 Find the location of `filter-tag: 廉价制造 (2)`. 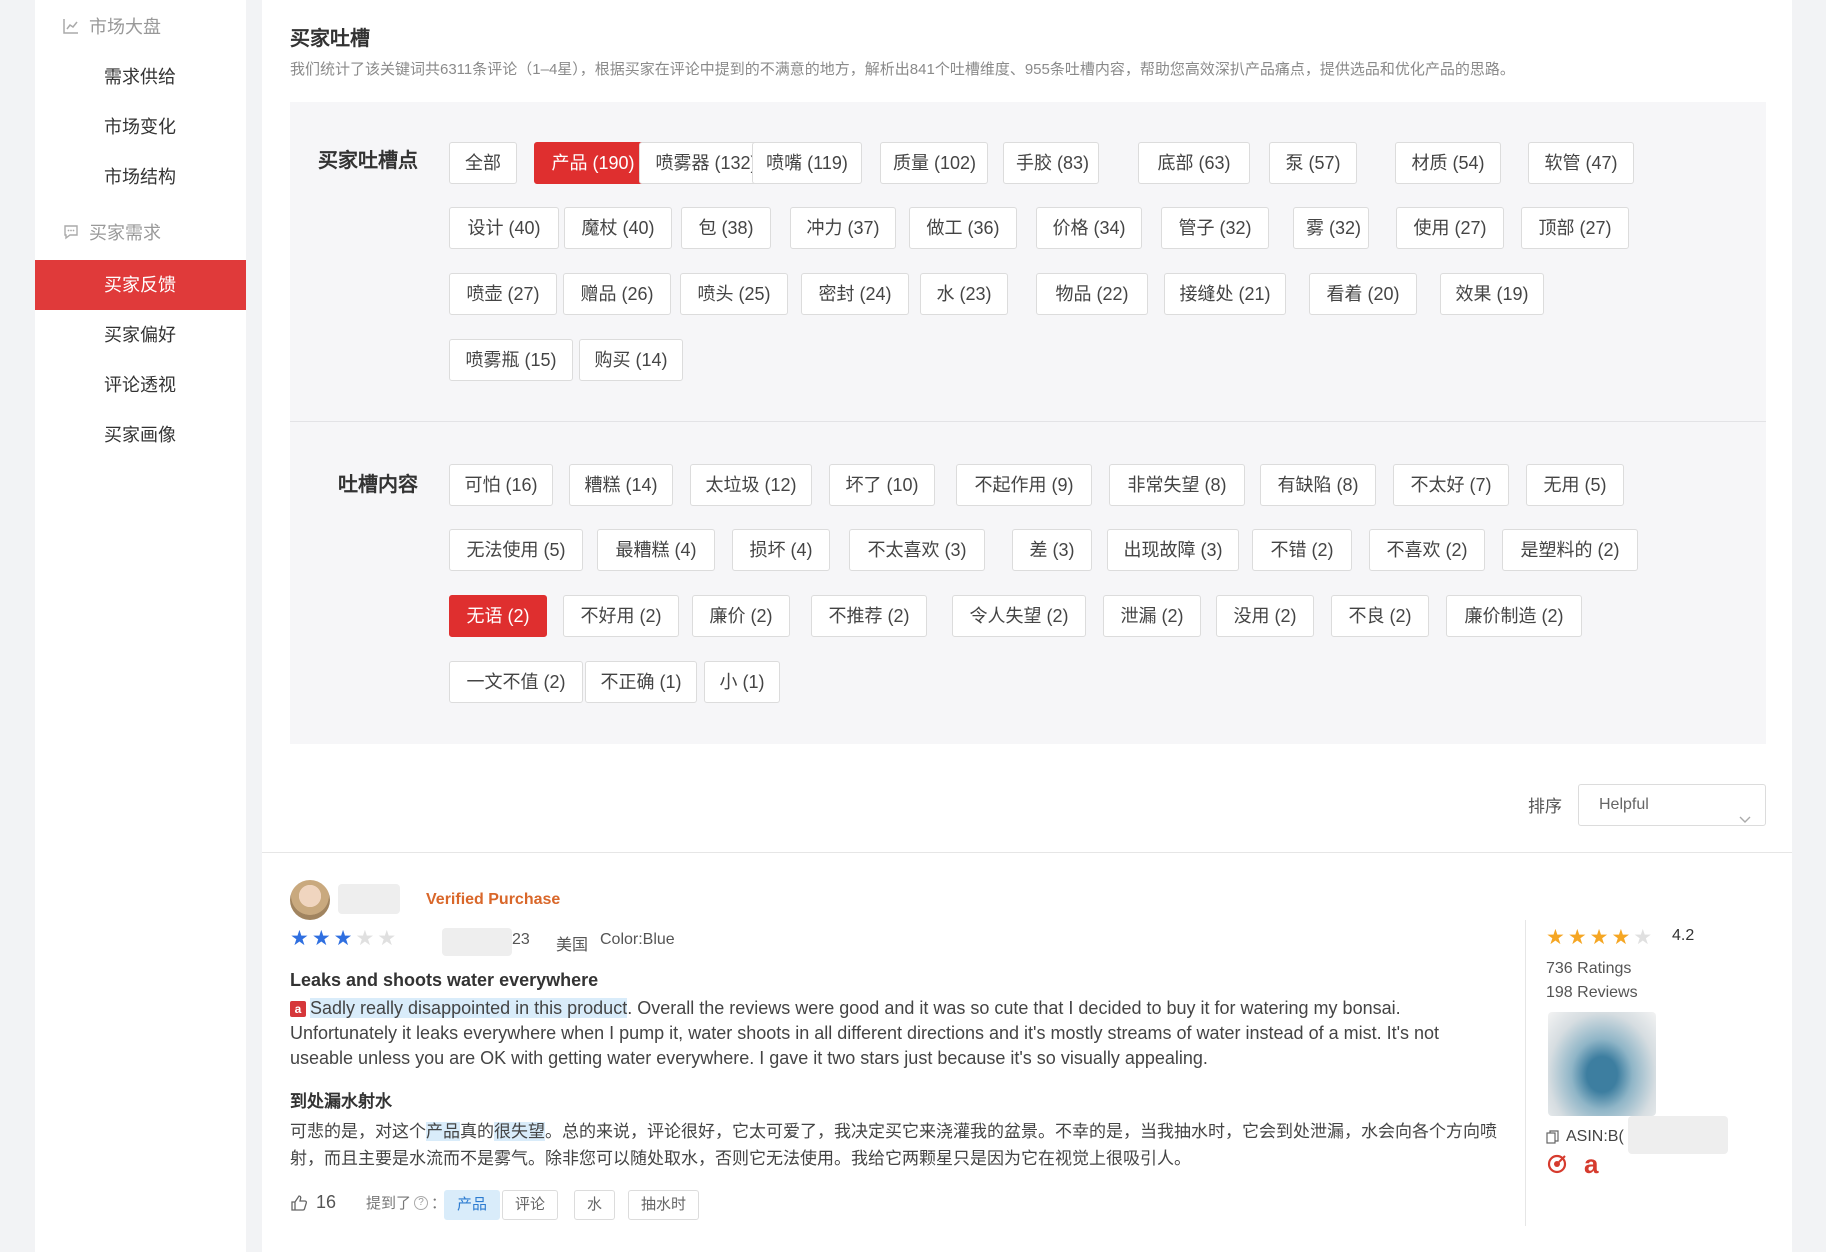

filter-tag: 廉价制造 (2) is located at coordinates (1514, 616).